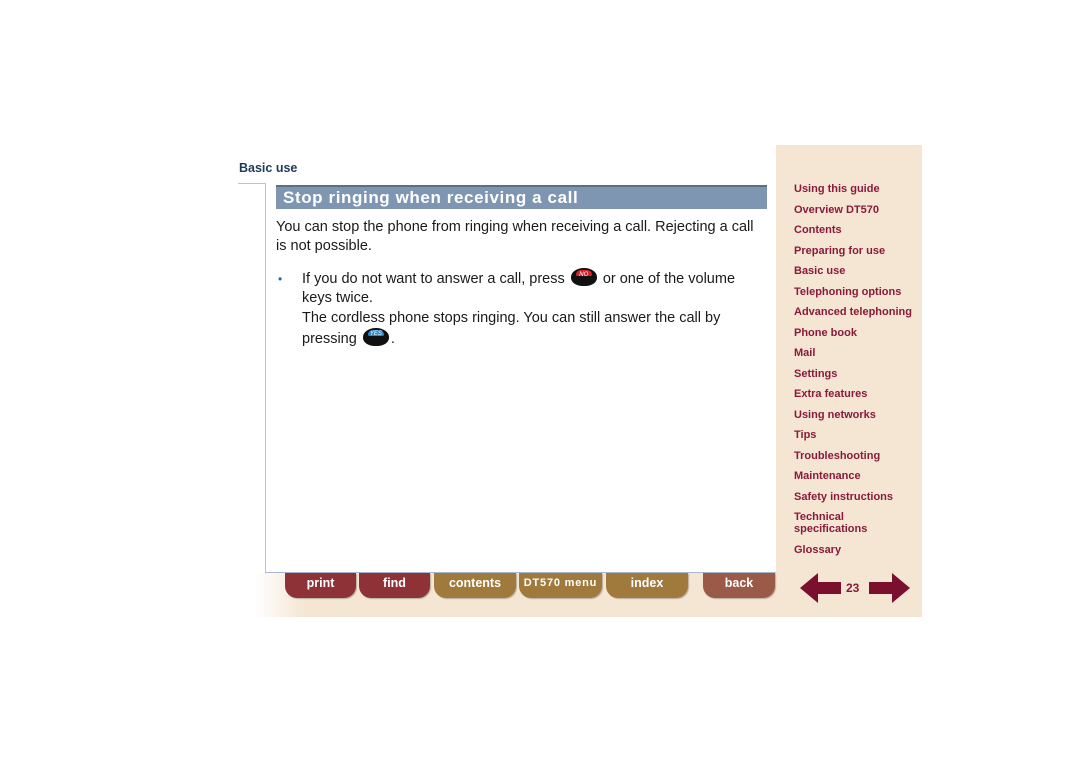 This screenshot has height=763, width=1080. What do you see at coordinates (320, 585) in the screenshot?
I see `print-button: print` at bounding box center [320, 585].